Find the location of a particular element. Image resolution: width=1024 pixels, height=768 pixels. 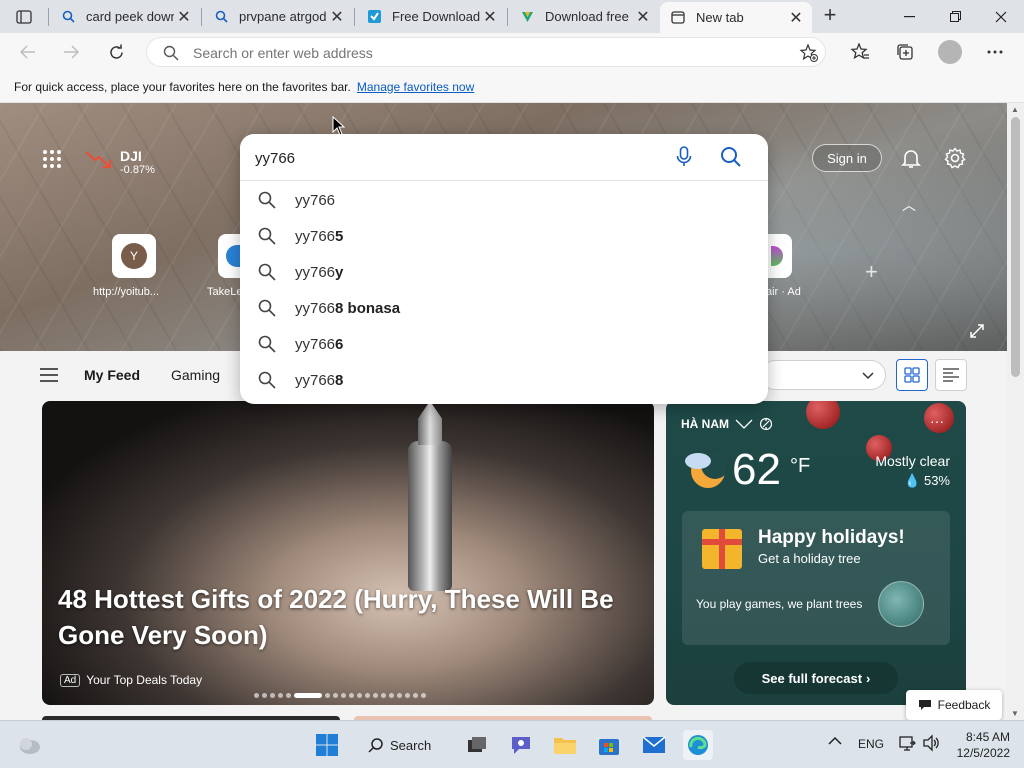

system-clock: 8:45 AM 12/5/2022 is located at coordinates (982, 745).